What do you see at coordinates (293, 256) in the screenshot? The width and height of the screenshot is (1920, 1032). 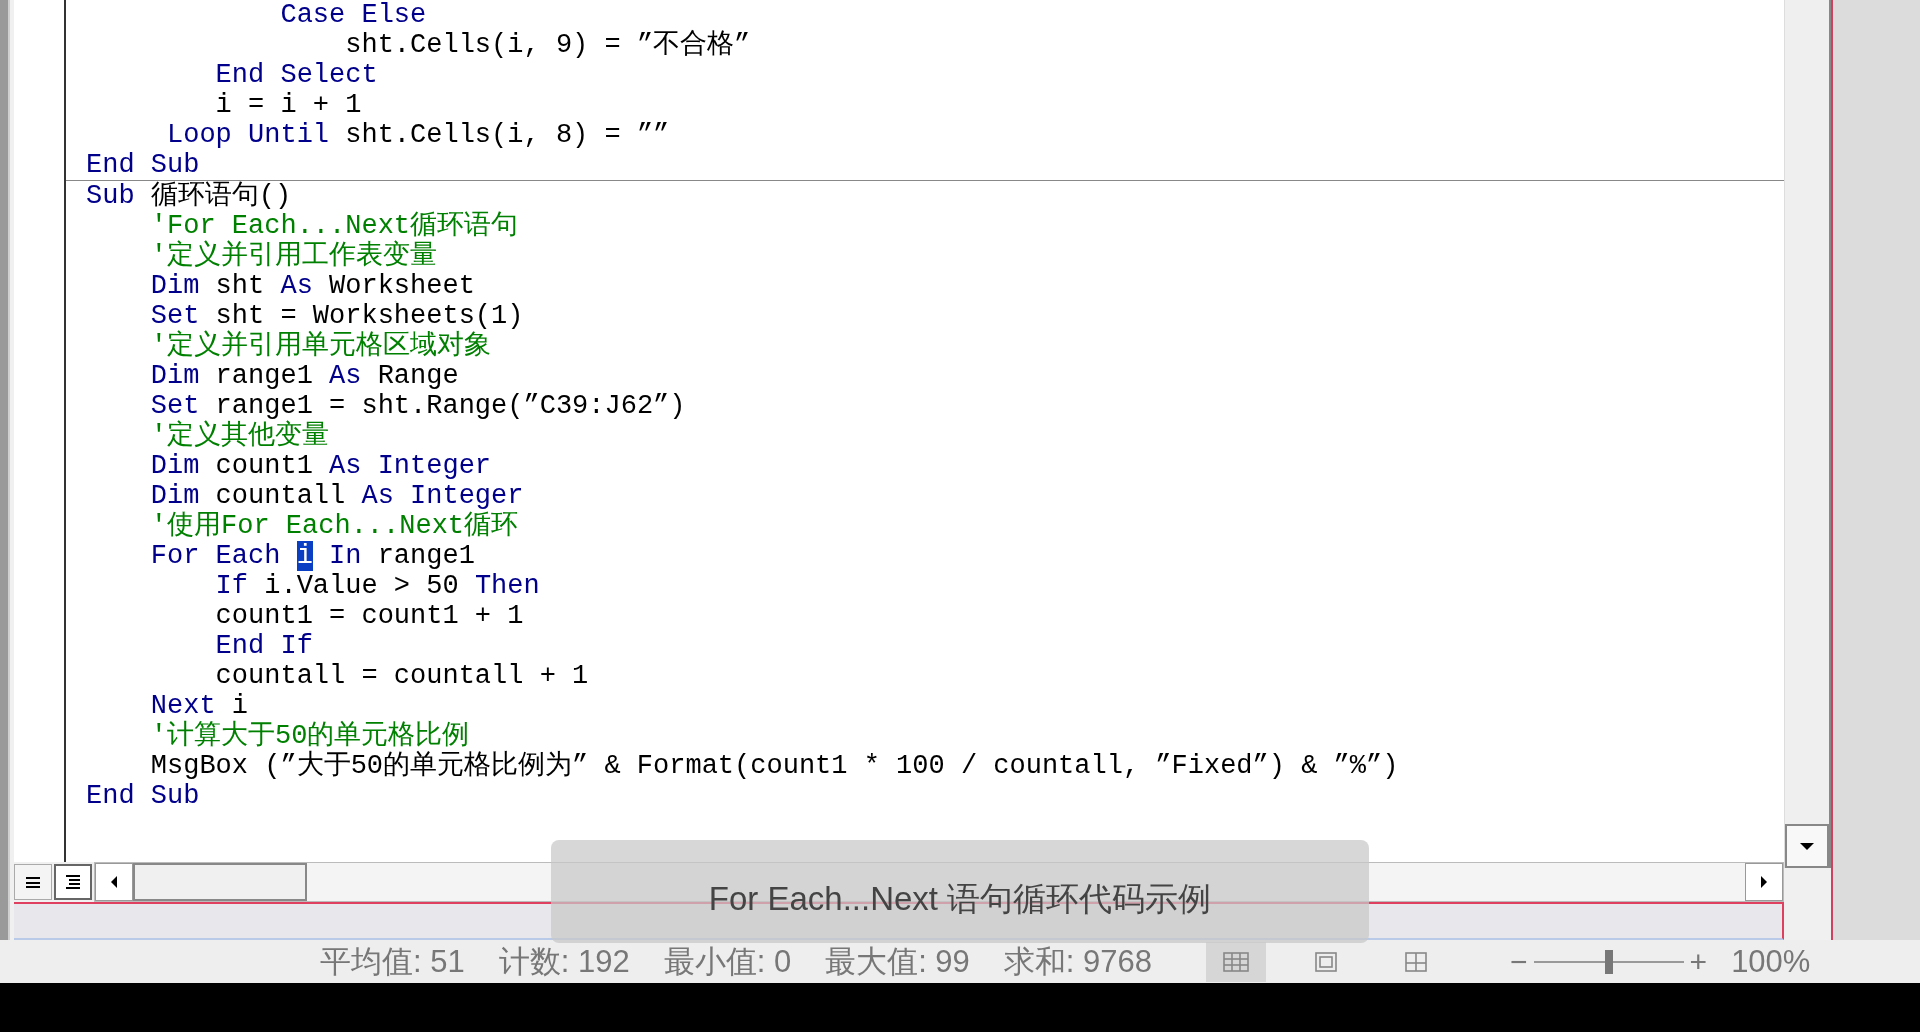 I see `code-line: '定义并引用工作表变量` at bounding box center [293, 256].